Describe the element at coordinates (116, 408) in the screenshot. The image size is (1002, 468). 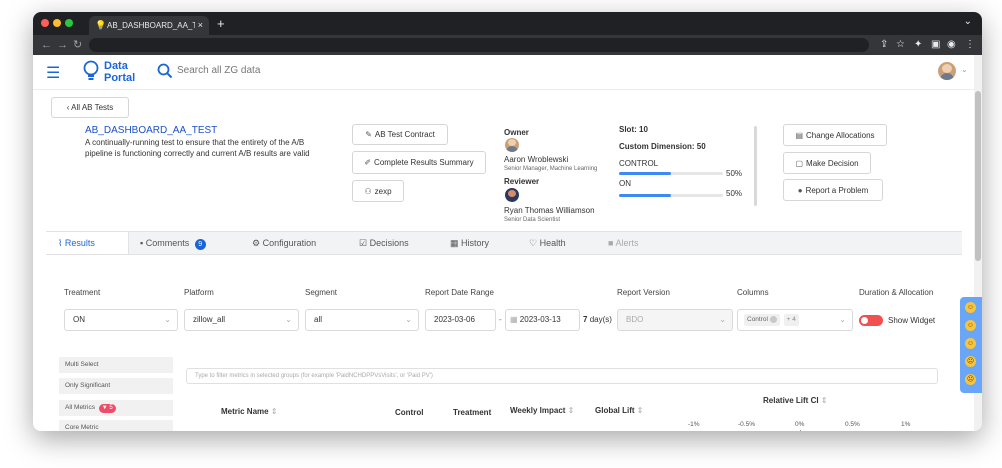
I see `all-metrics-group: All Metrics ▼ 5` at that location.